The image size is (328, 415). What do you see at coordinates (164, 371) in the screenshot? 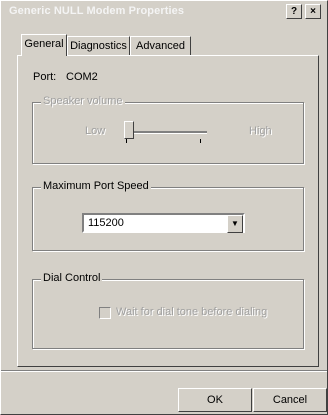
I see `footer-divider-highlight` at bounding box center [164, 371].